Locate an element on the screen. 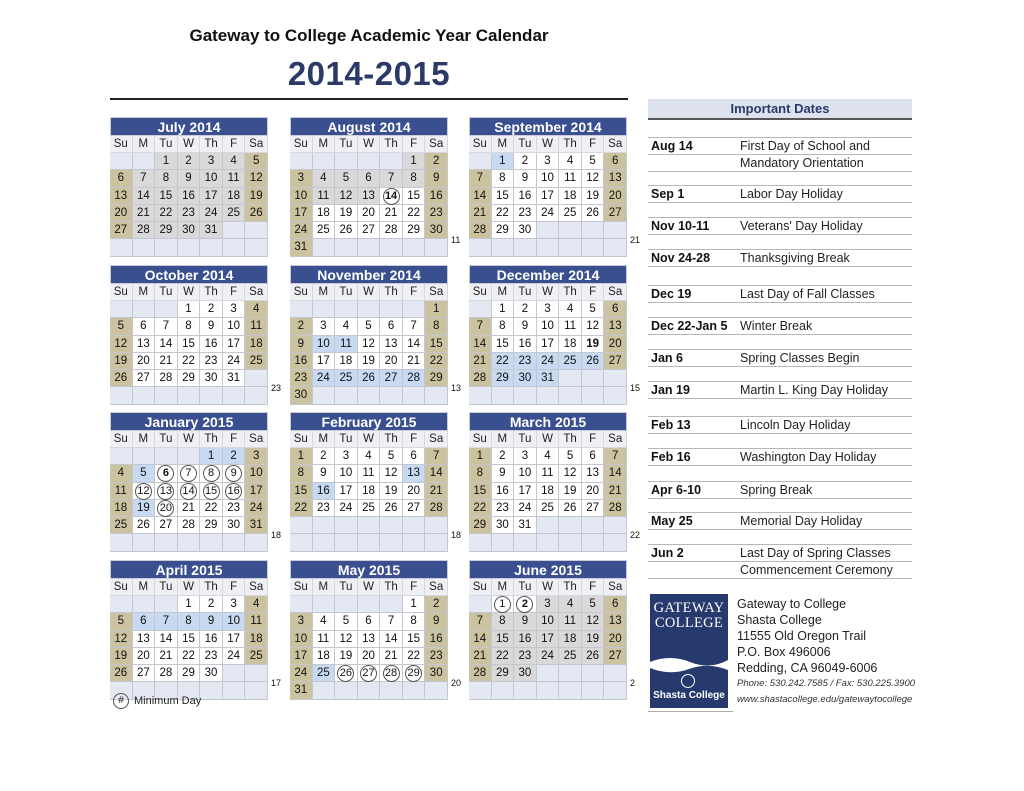 The height and width of the screenshot is (791, 1024). day-cell: 4 is located at coordinates (234, 162).